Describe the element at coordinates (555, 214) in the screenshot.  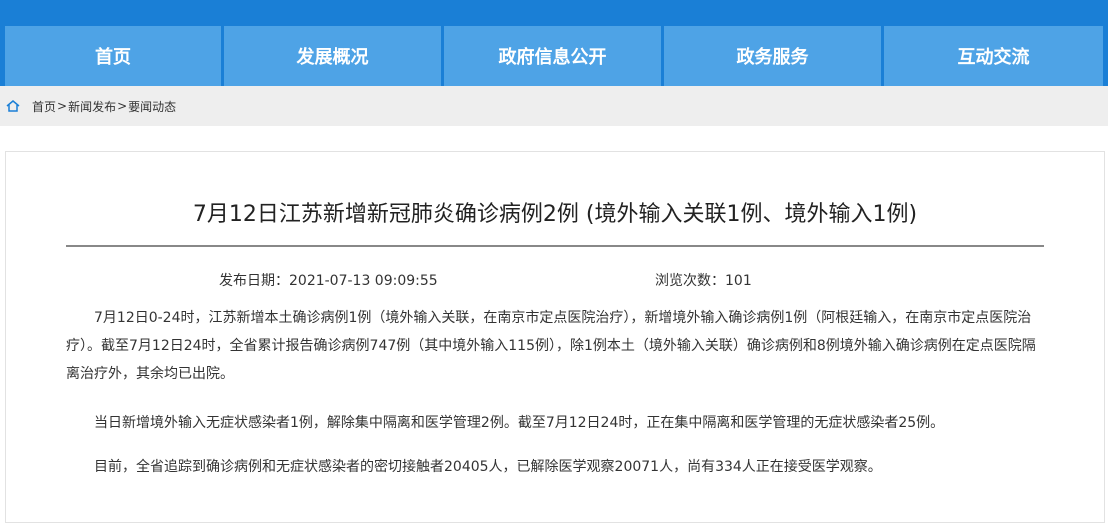
I see `article-title: 7月12日江苏新增新冠肺炎确诊病例2例 (境外输入关联1例、境外输入1例)` at that location.